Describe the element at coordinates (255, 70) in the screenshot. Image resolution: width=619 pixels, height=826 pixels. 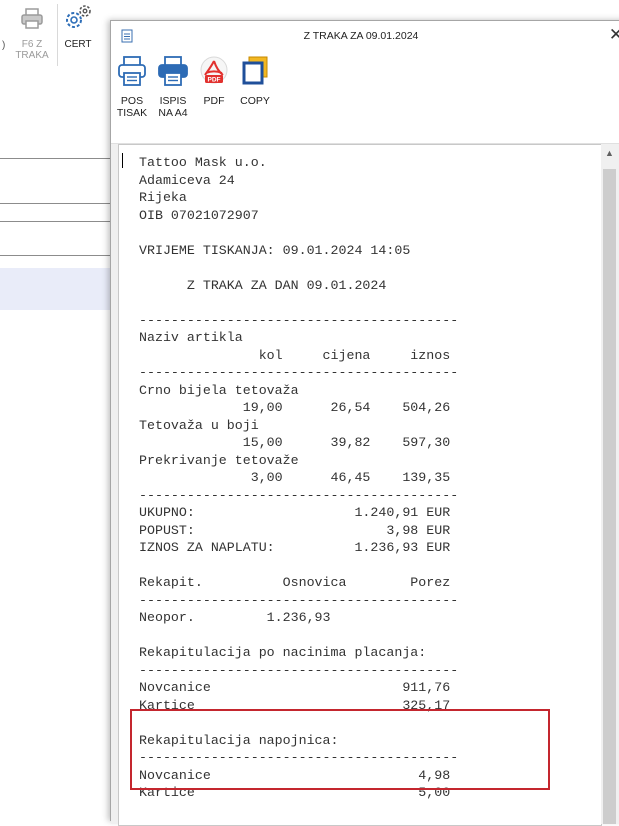
I see `copy-icon` at that location.